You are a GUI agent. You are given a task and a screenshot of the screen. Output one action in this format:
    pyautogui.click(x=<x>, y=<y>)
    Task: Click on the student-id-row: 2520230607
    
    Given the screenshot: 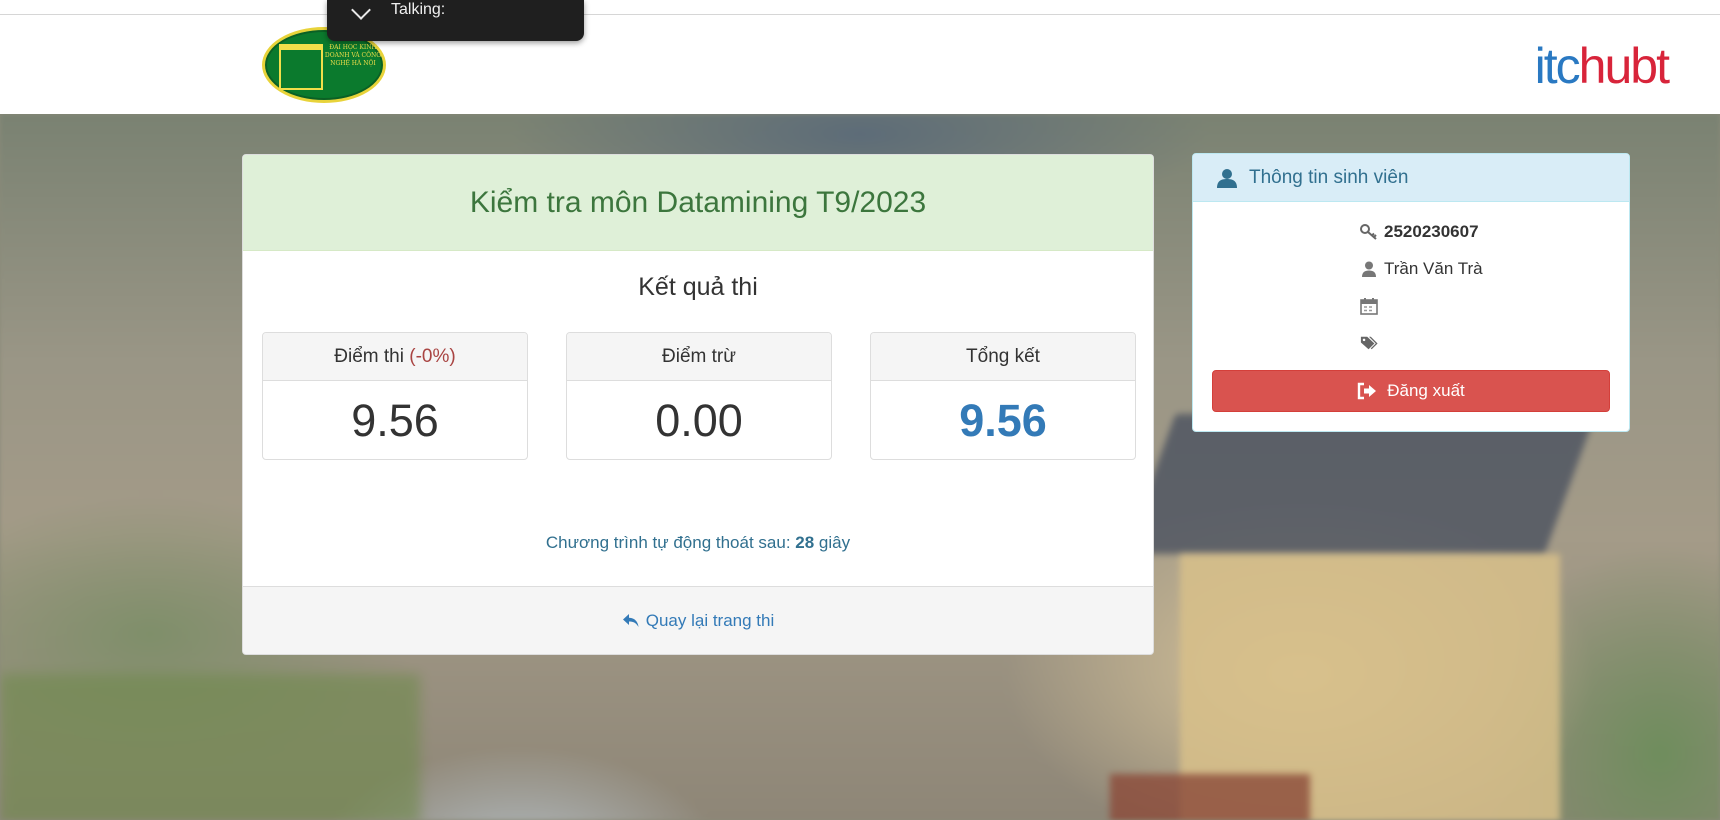 What is the action you would take?
    pyautogui.click(x=1419, y=232)
    